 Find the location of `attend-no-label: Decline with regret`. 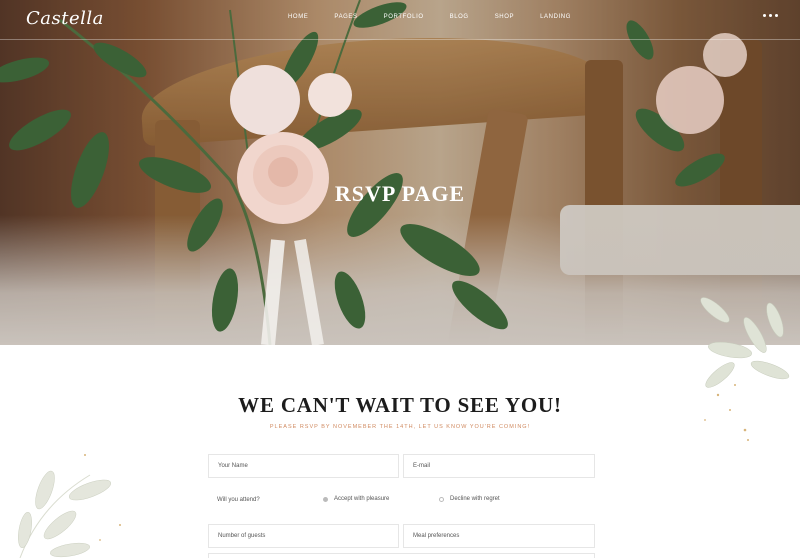

attend-no-label: Decline with regret is located at coordinates (475, 499).